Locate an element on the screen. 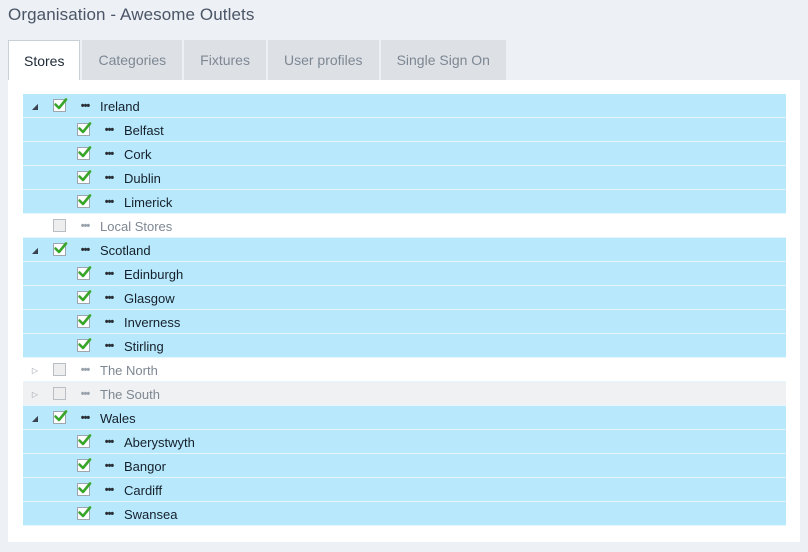  tree-item-row: ••• Belfast is located at coordinates (404, 130).